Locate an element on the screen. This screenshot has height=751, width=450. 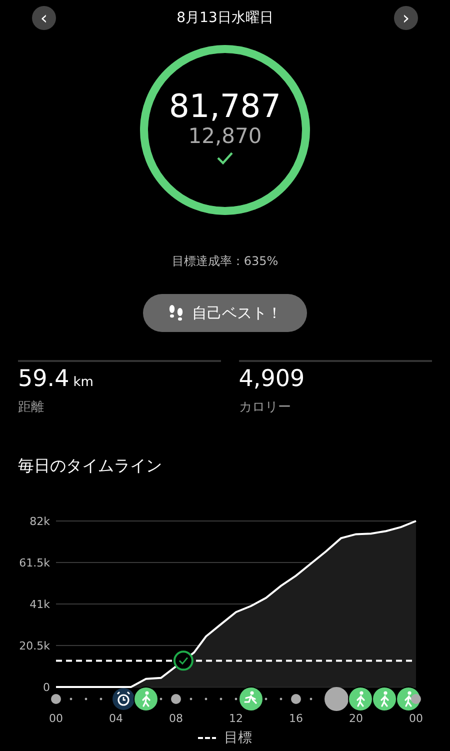
achievement-rate: 目標達成率：635% is located at coordinates (225, 261).